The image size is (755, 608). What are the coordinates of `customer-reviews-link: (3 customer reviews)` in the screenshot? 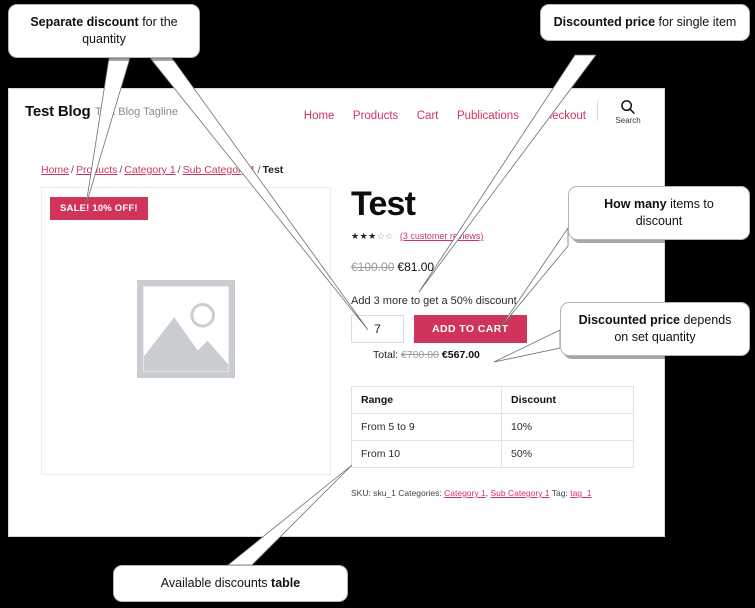 It's located at (442, 236).